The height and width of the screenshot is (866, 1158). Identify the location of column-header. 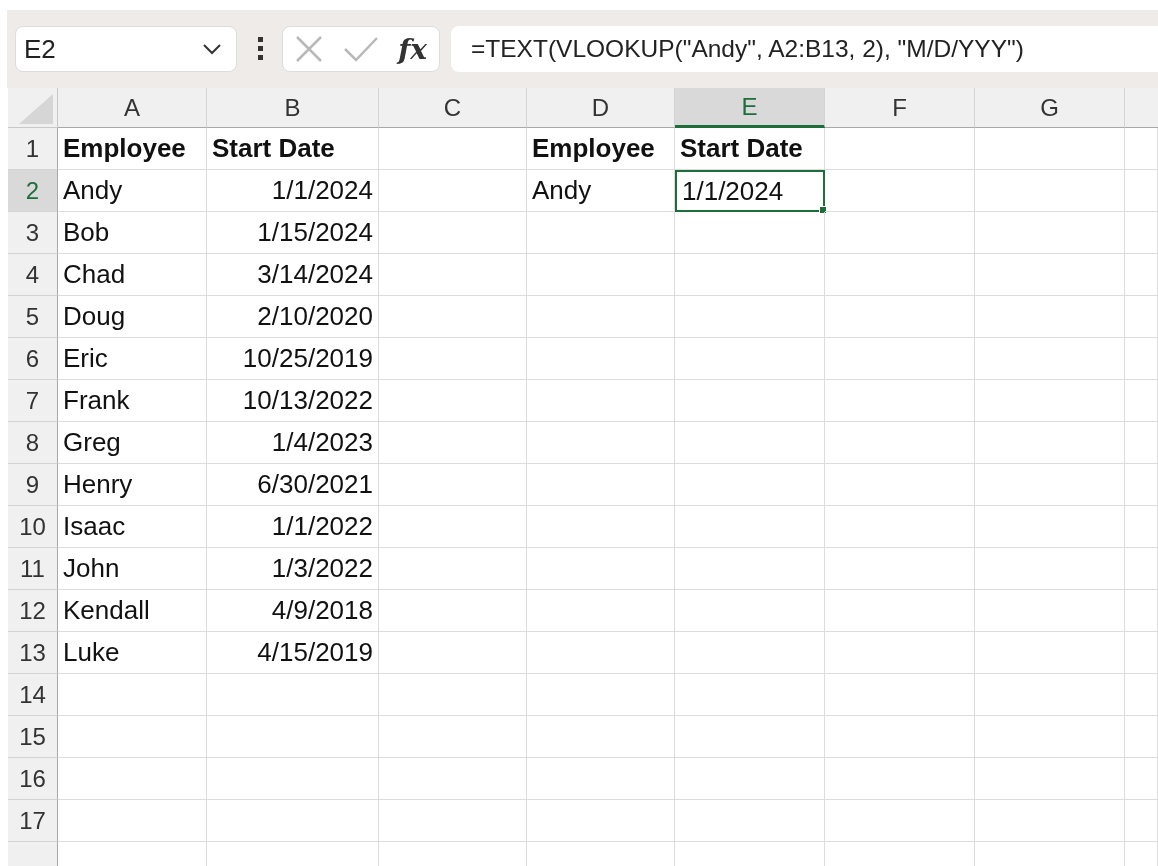
(1141, 108).